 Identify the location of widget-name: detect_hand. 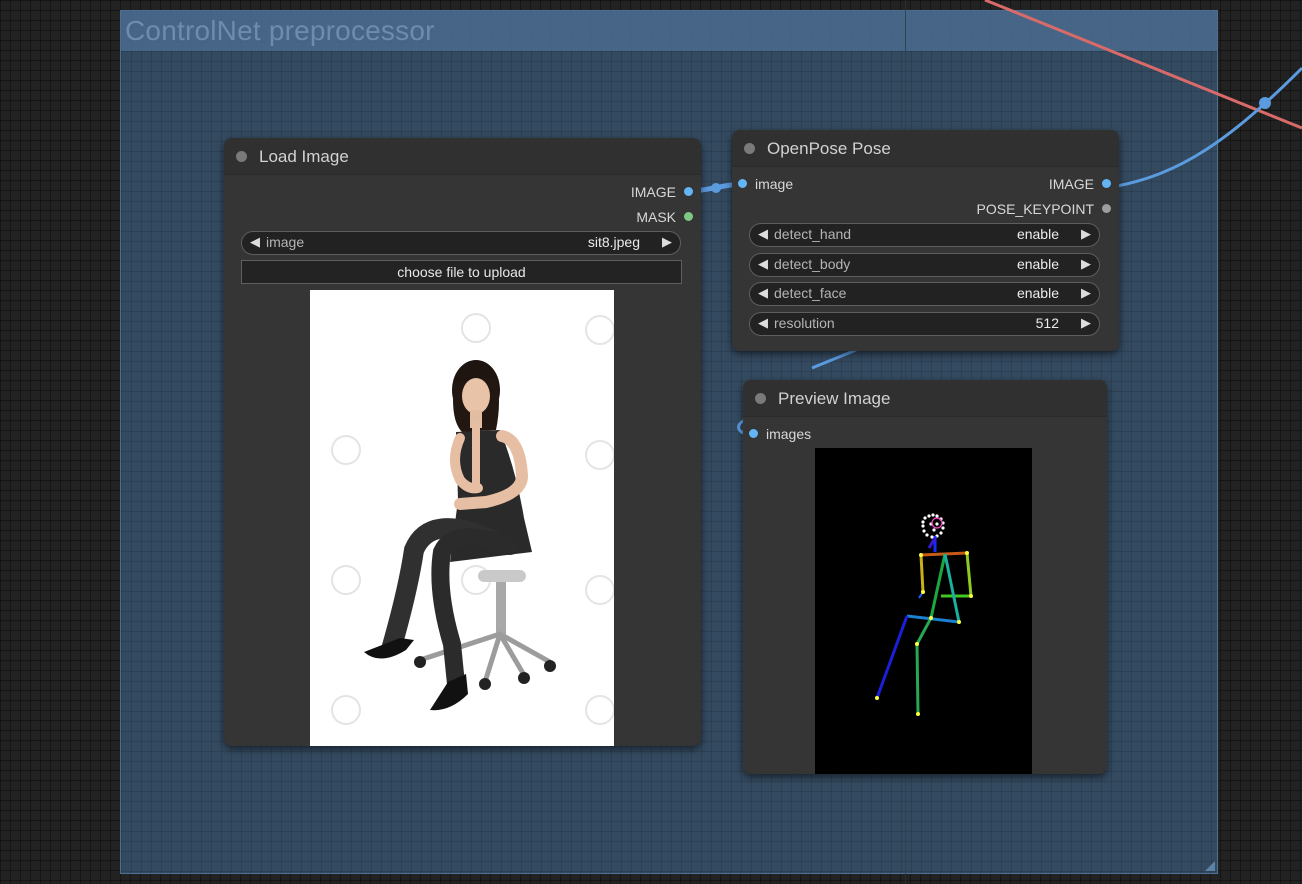
(813, 234).